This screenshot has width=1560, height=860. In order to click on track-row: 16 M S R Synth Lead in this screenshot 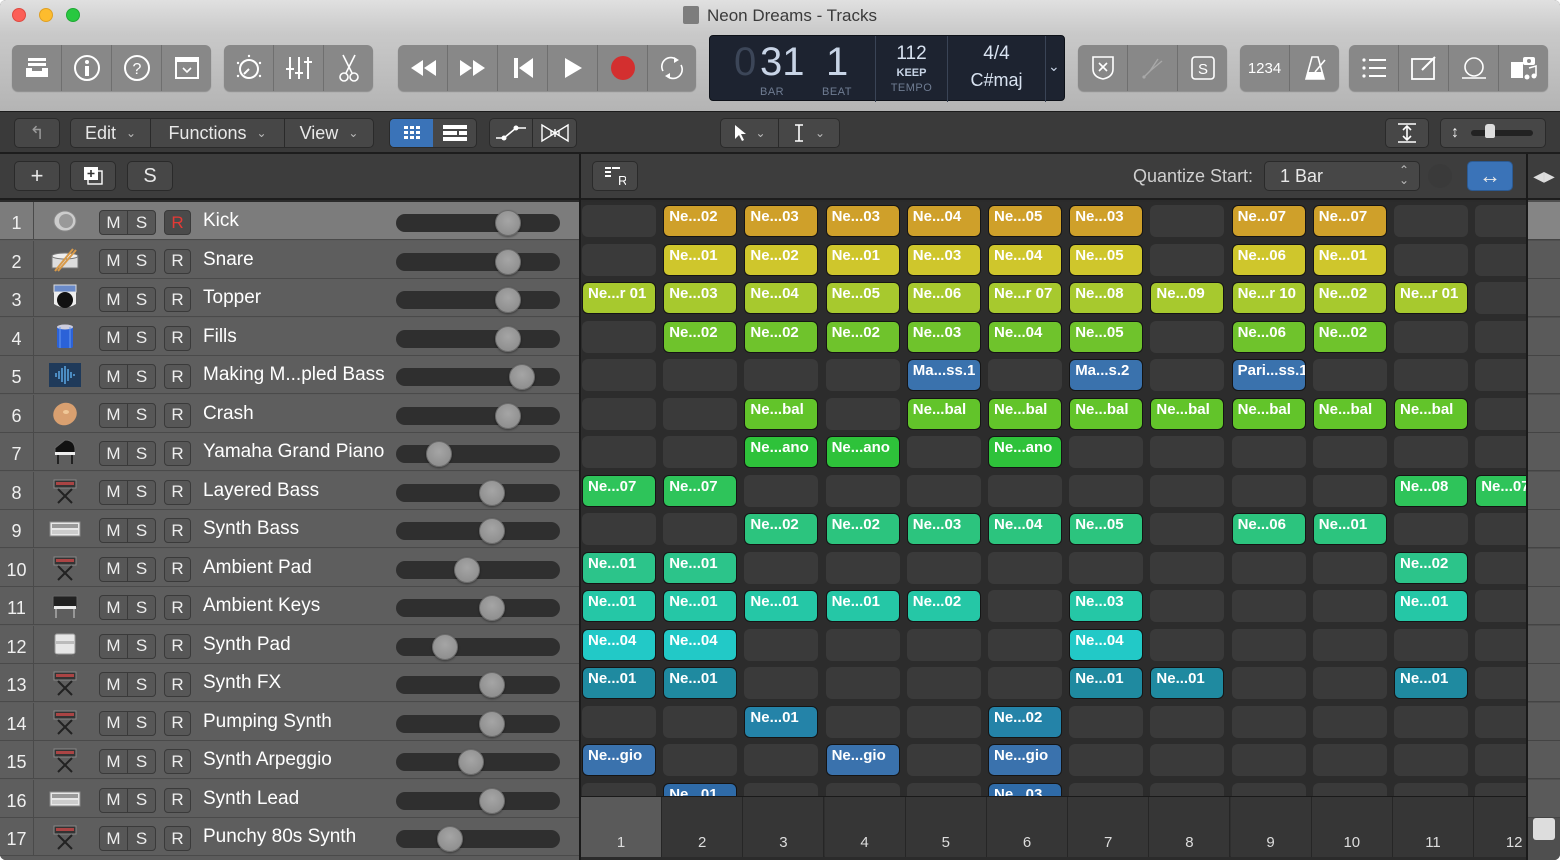, I will do `click(289, 798)`.